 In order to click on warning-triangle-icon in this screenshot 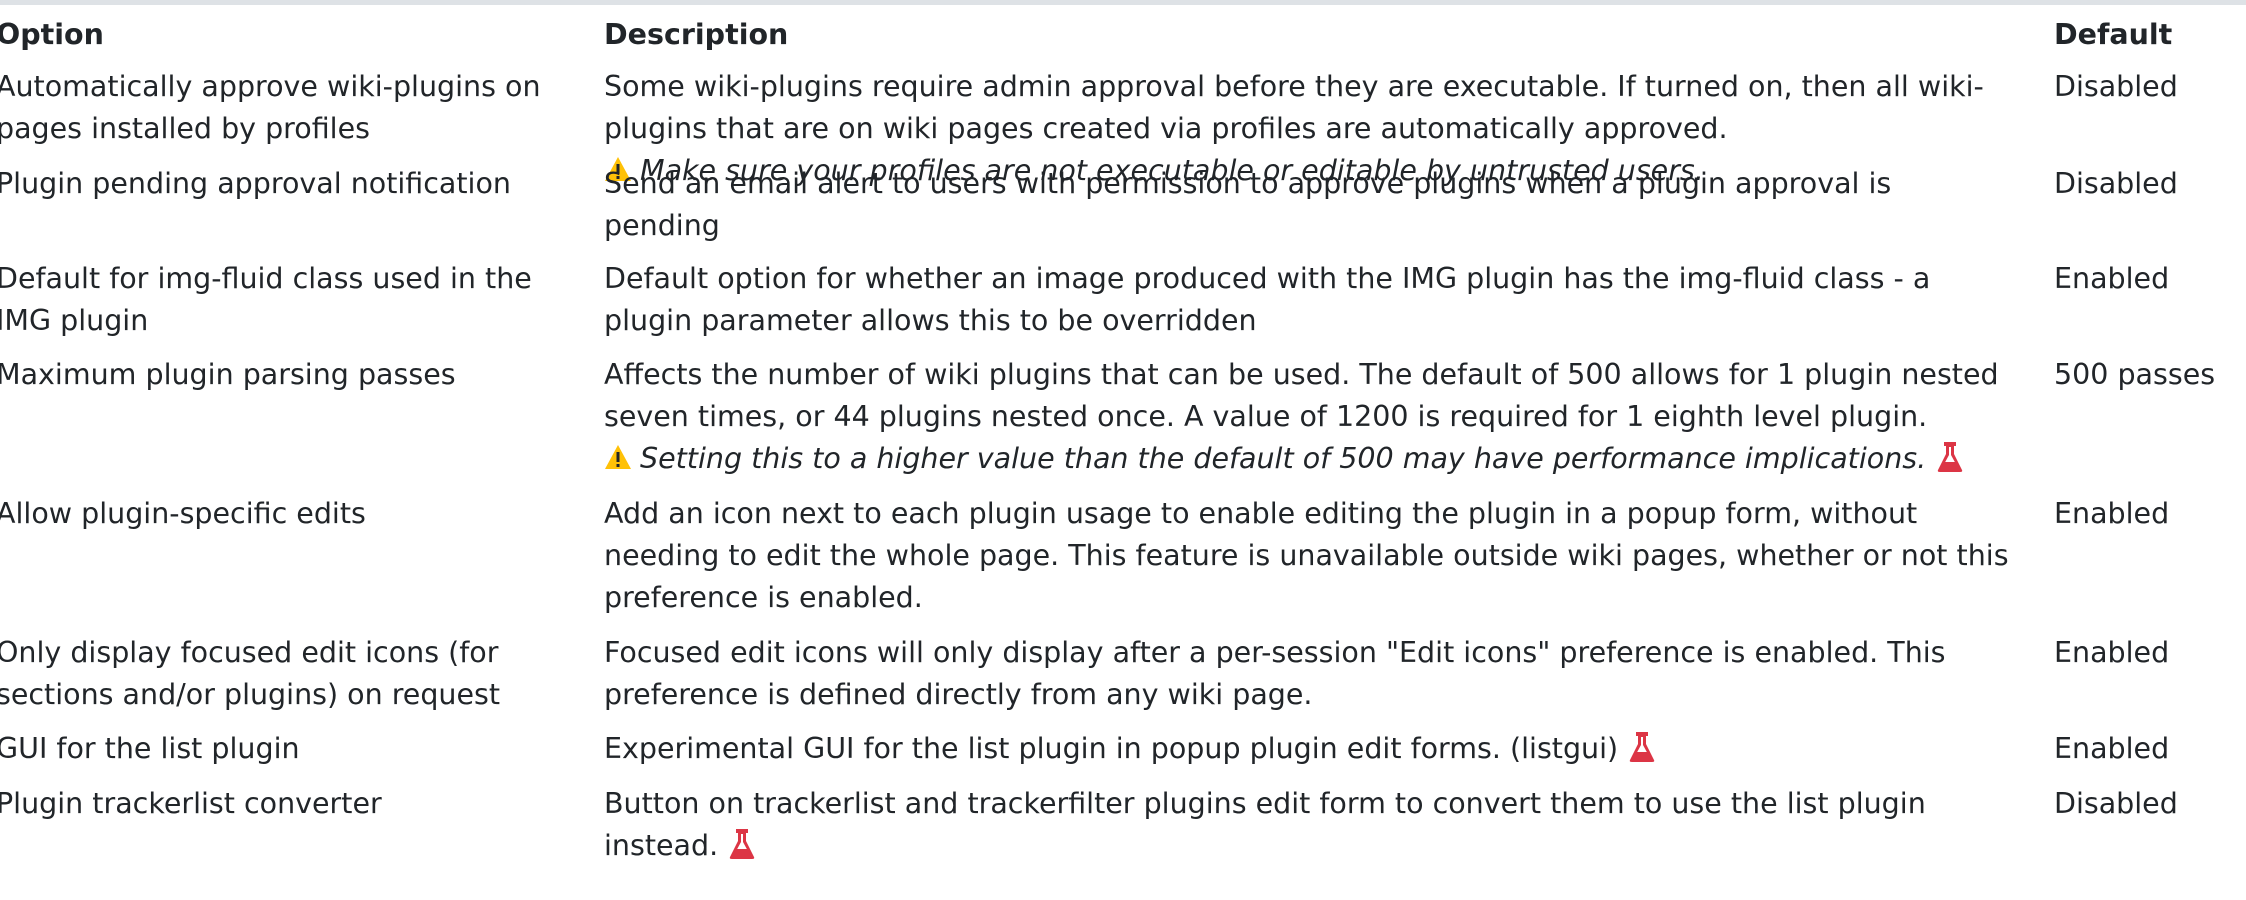, I will do `click(618, 457)`.